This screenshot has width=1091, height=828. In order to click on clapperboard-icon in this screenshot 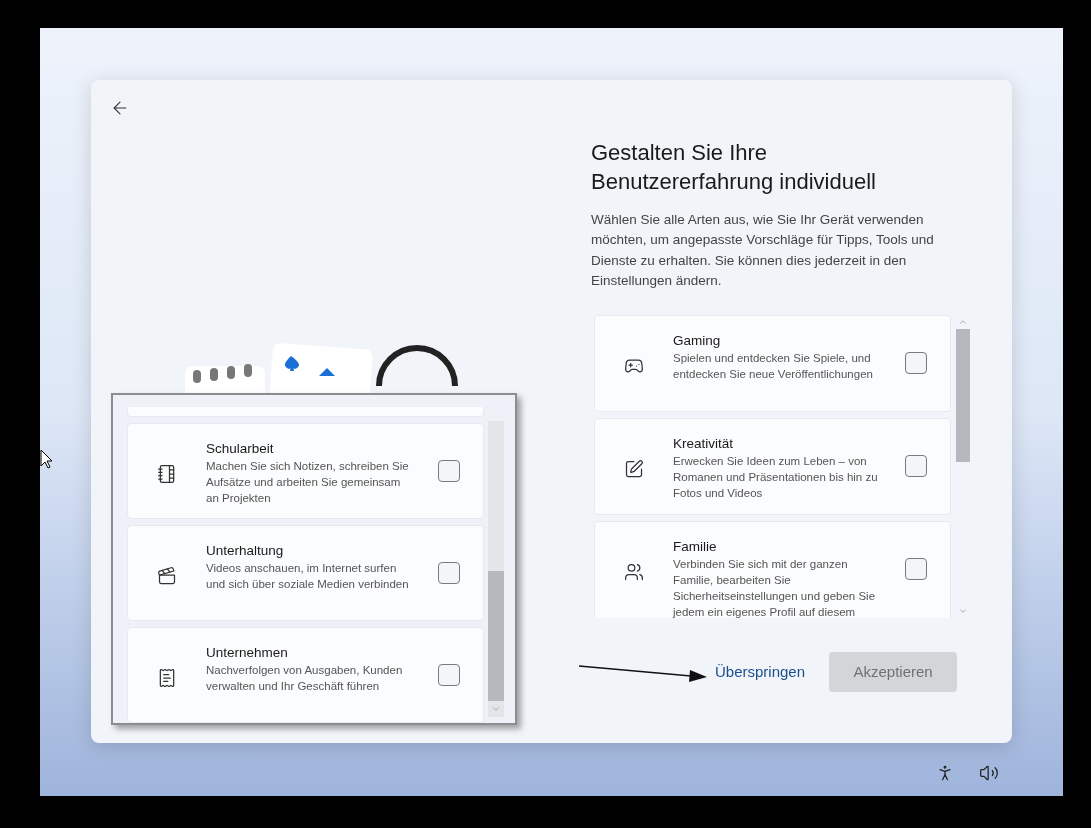, I will do `click(167, 576)`.